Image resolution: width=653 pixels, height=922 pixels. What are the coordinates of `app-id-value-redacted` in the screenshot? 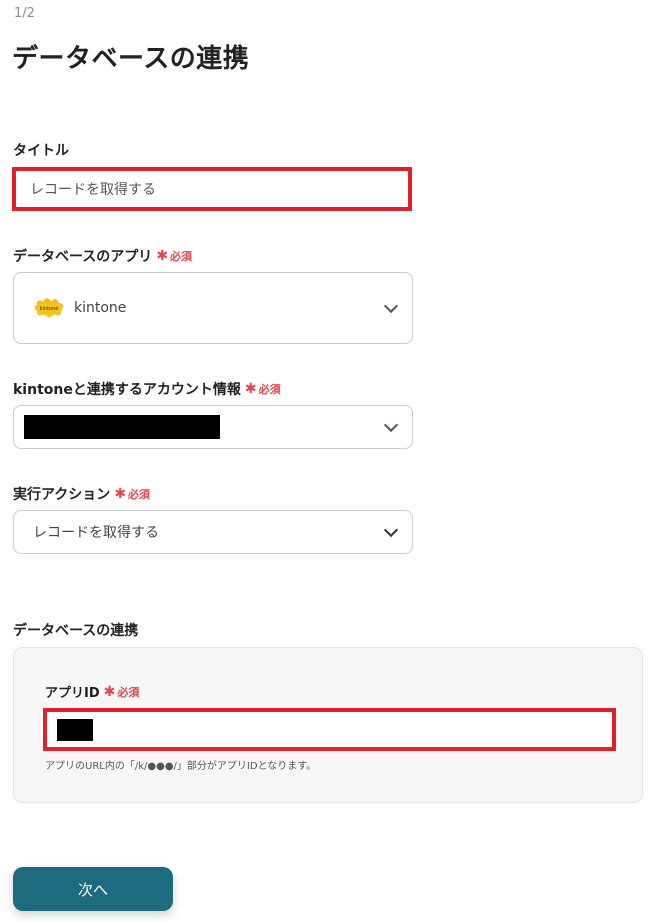 It's located at (75, 729).